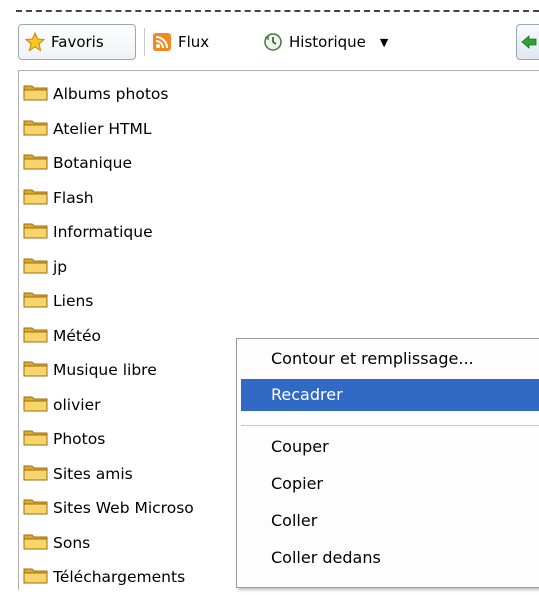  I want to click on folder-item: Photos, so click(108, 439).